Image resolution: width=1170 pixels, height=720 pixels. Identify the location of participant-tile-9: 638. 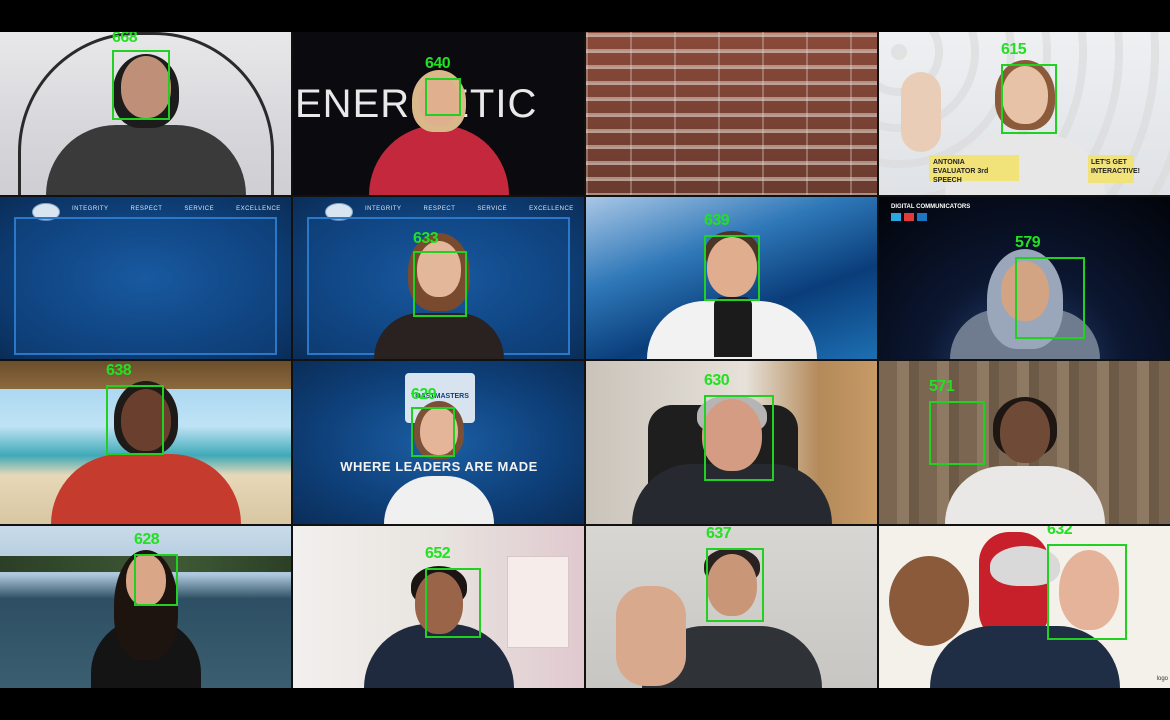
(145, 442).